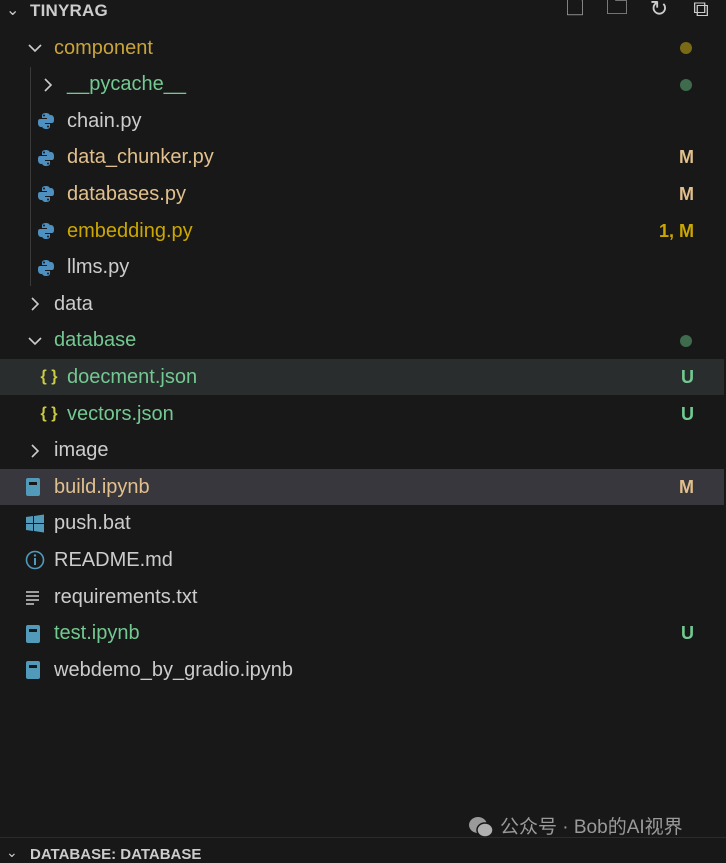 The height and width of the screenshot is (863, 726). Describe the element at coordinates (362, 194) in the screenshot. I see `tree-item-databases-py: databases.py M` at that location.